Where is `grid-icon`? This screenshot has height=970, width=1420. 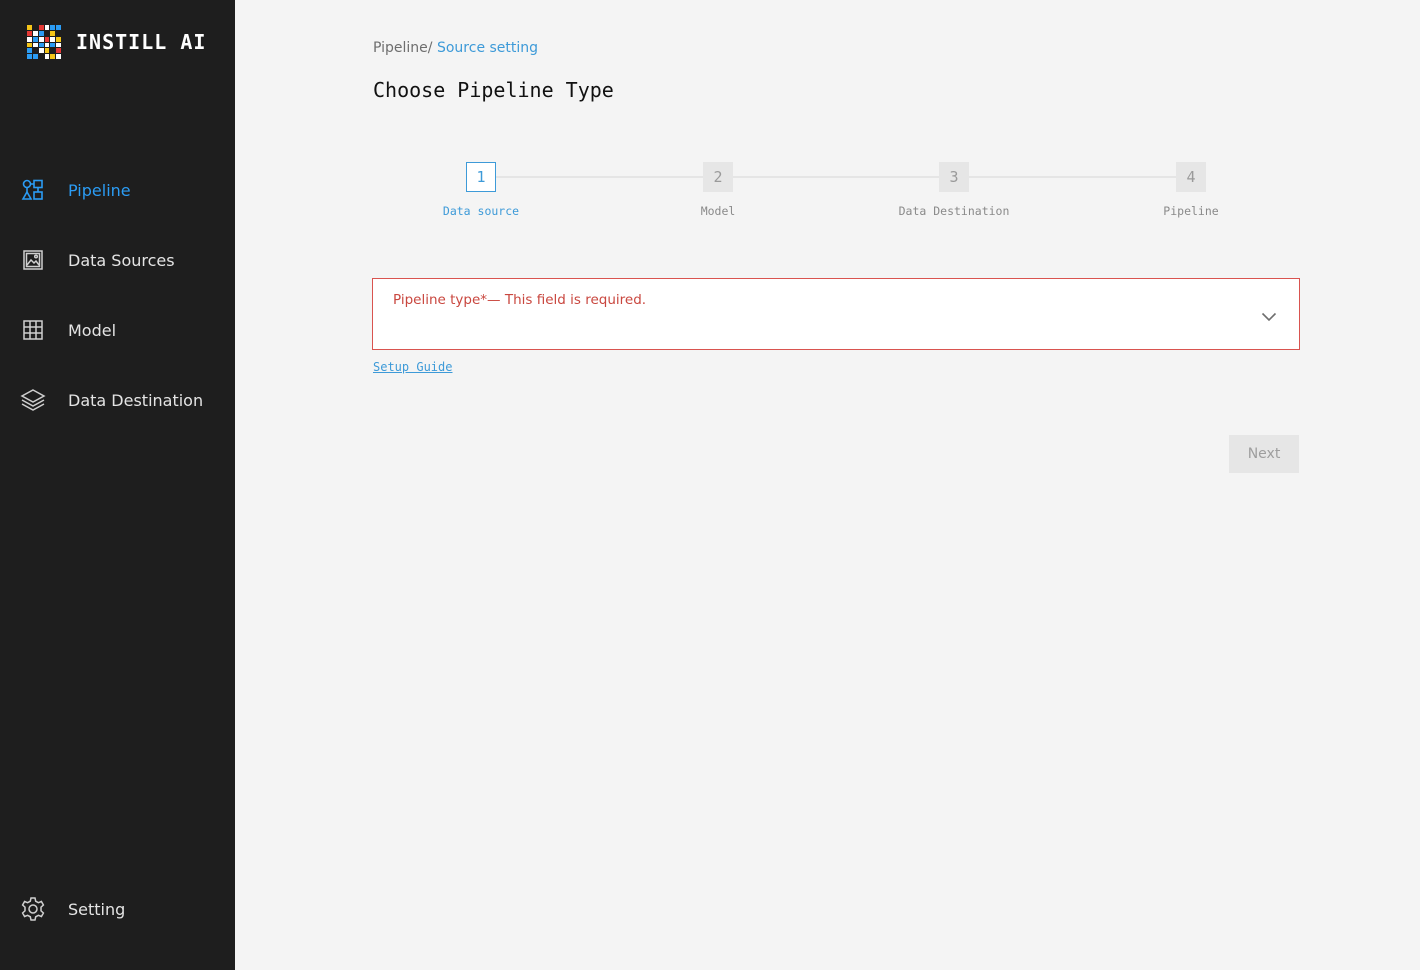 grid-icon is located at coordinates (33, 330).